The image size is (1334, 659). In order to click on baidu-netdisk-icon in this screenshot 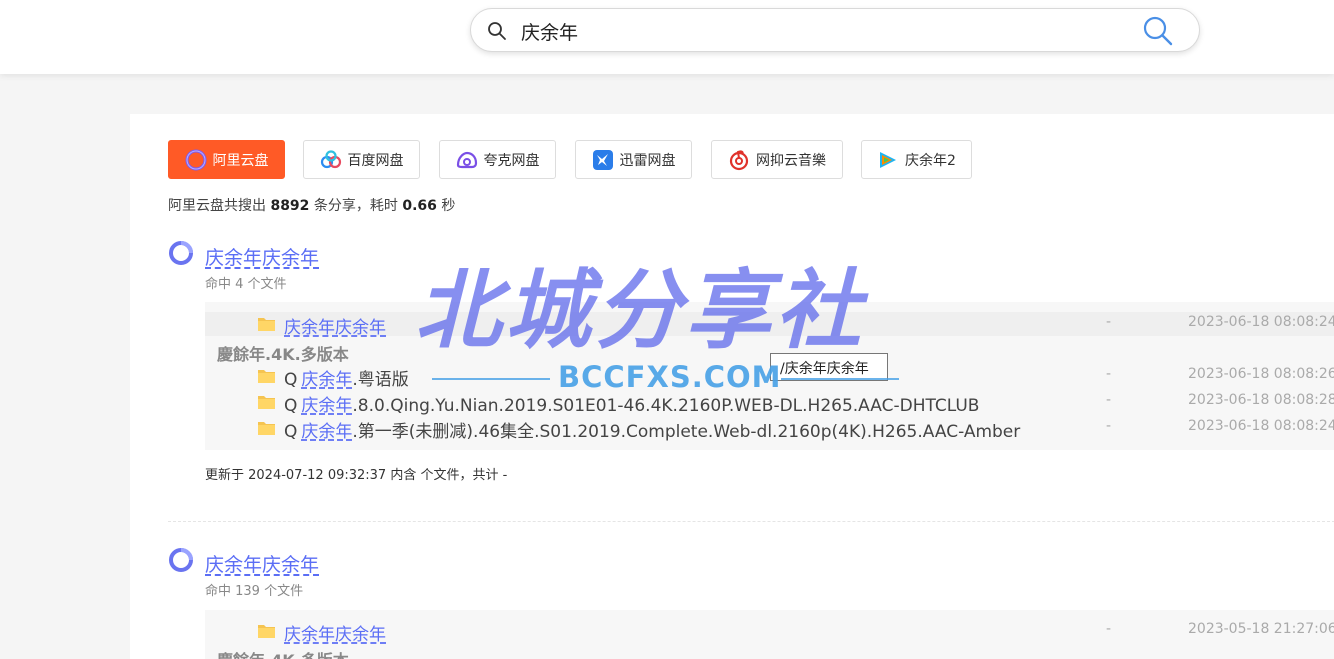, I will do `click(330, 158)`.